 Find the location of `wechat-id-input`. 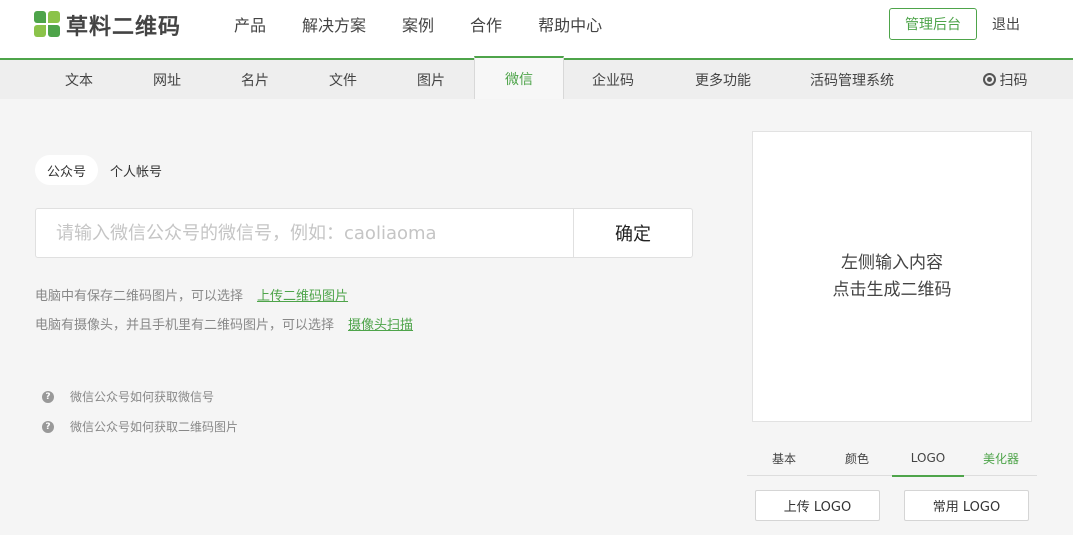

wechat-id-input is located at coordinates (304, 233).